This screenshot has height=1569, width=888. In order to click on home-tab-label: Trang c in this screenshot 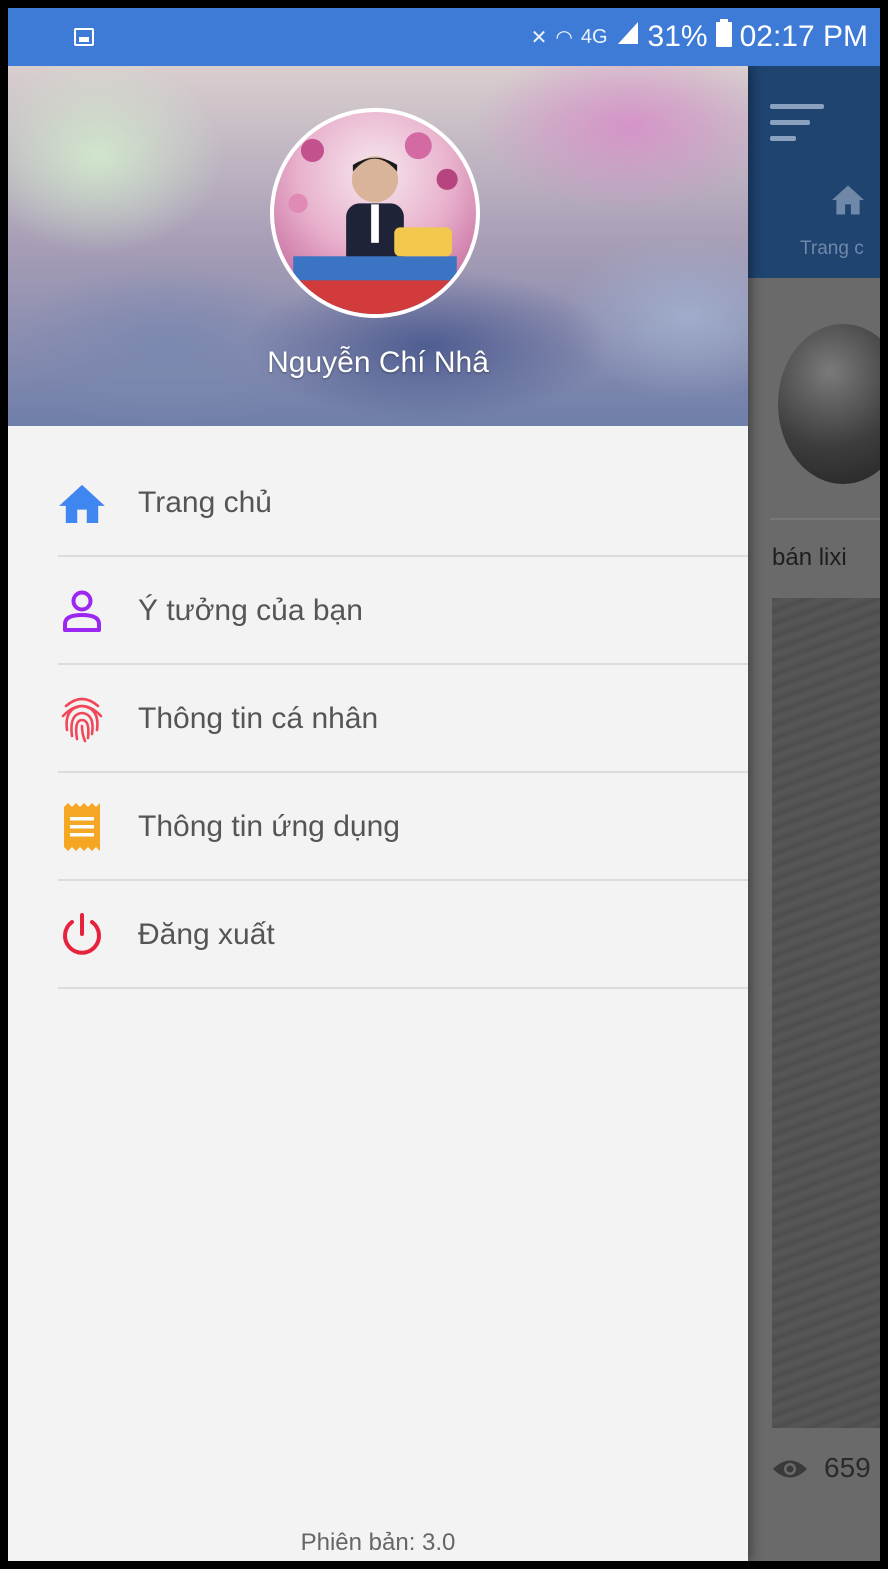, I will do `click(832, 248)`.